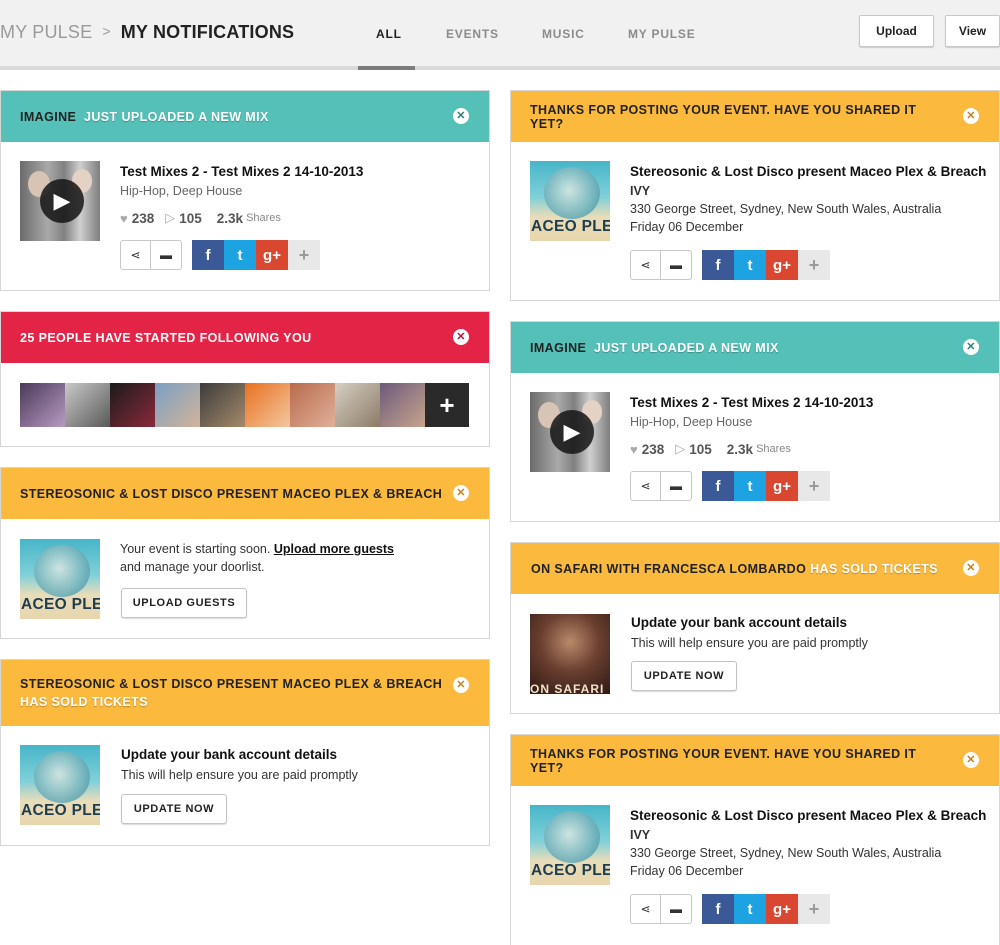 The height and width of the screenshot is (945, 1000). What do you see at coordinates (472, 34) in the screenshot?
I see `tab-events: EVENTS` at bounding box center [472, 34].